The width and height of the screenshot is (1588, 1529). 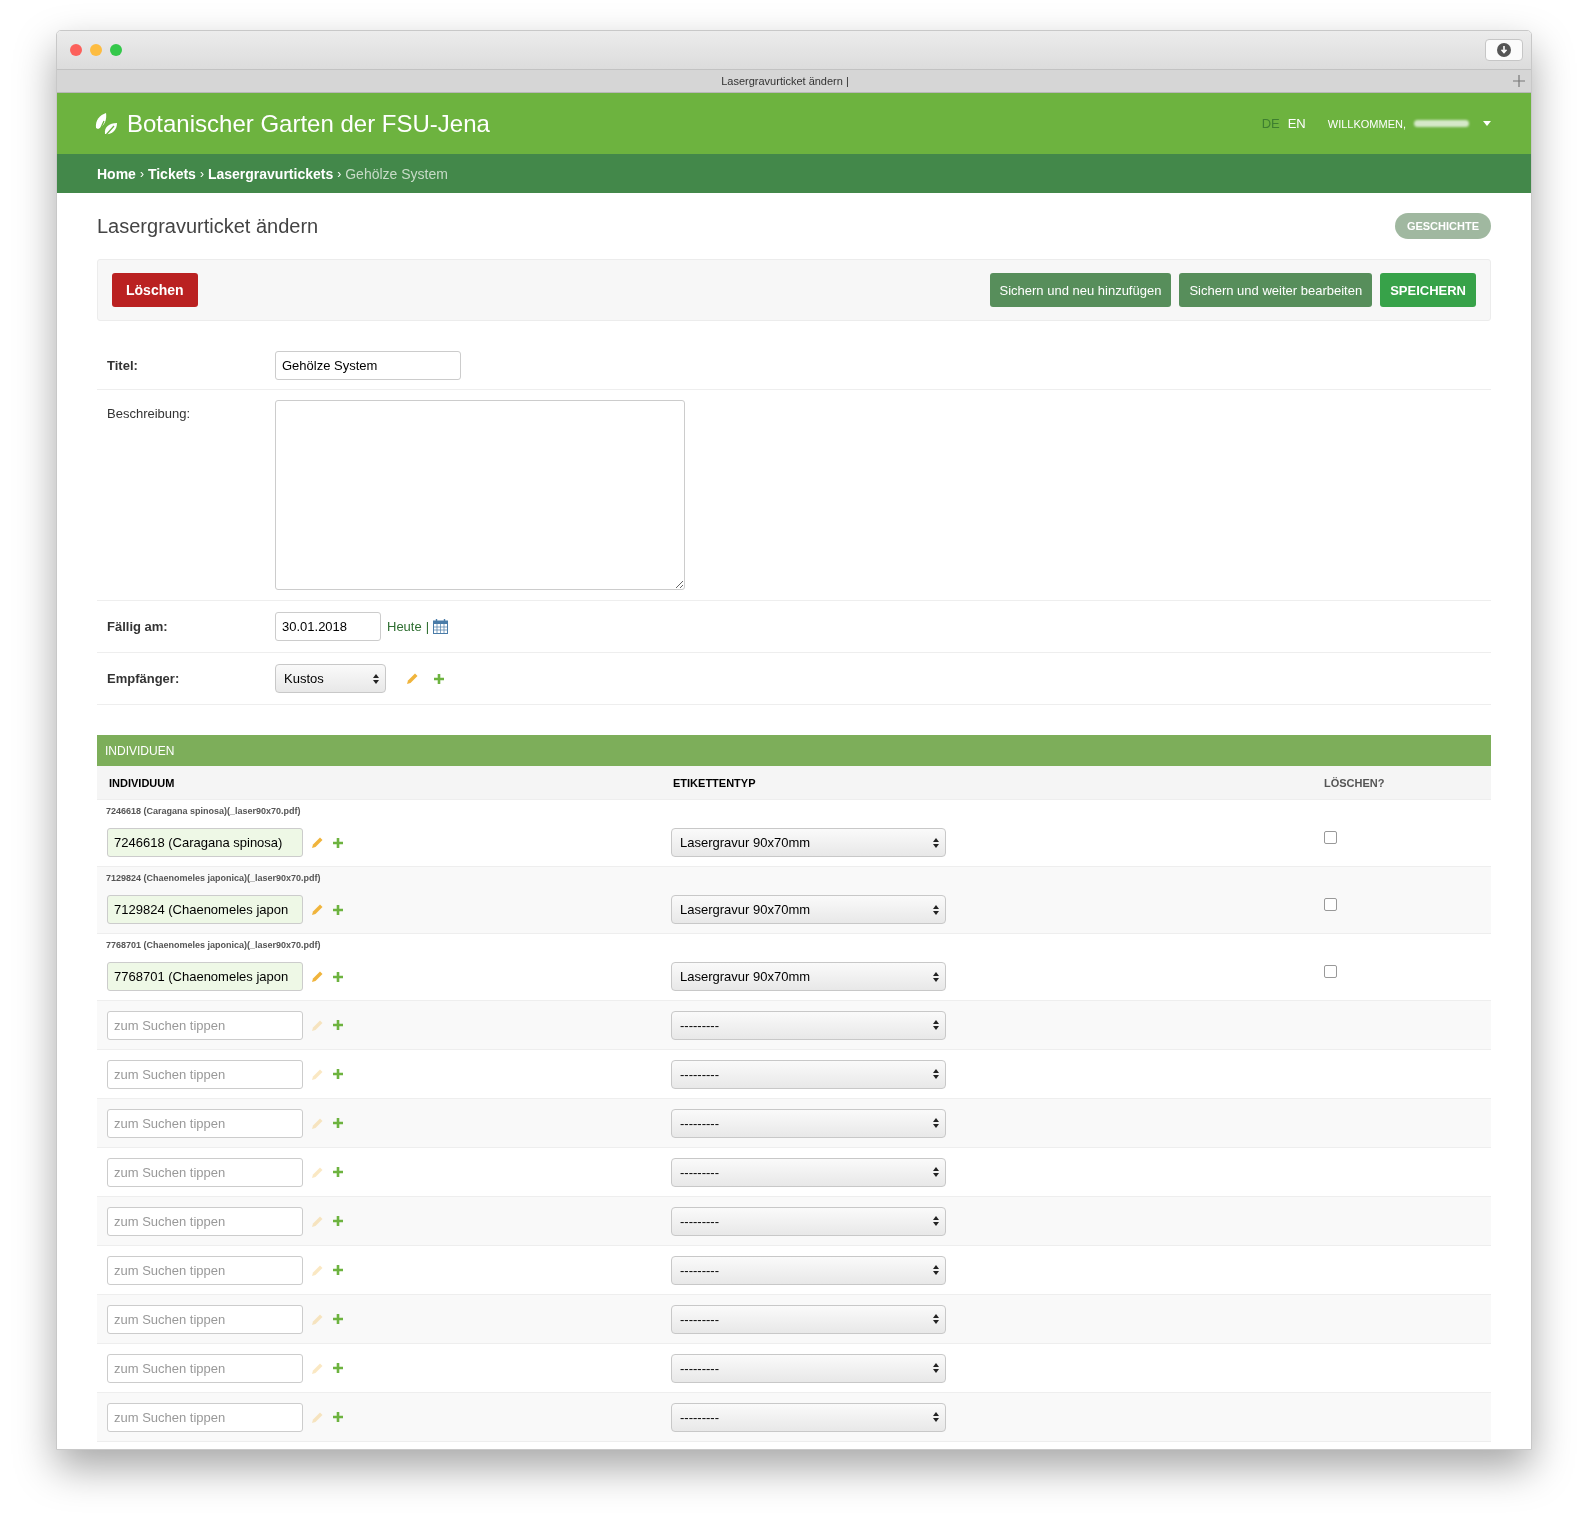 I want to click on field-label: Fällig am:, so click(x=138, y=626).